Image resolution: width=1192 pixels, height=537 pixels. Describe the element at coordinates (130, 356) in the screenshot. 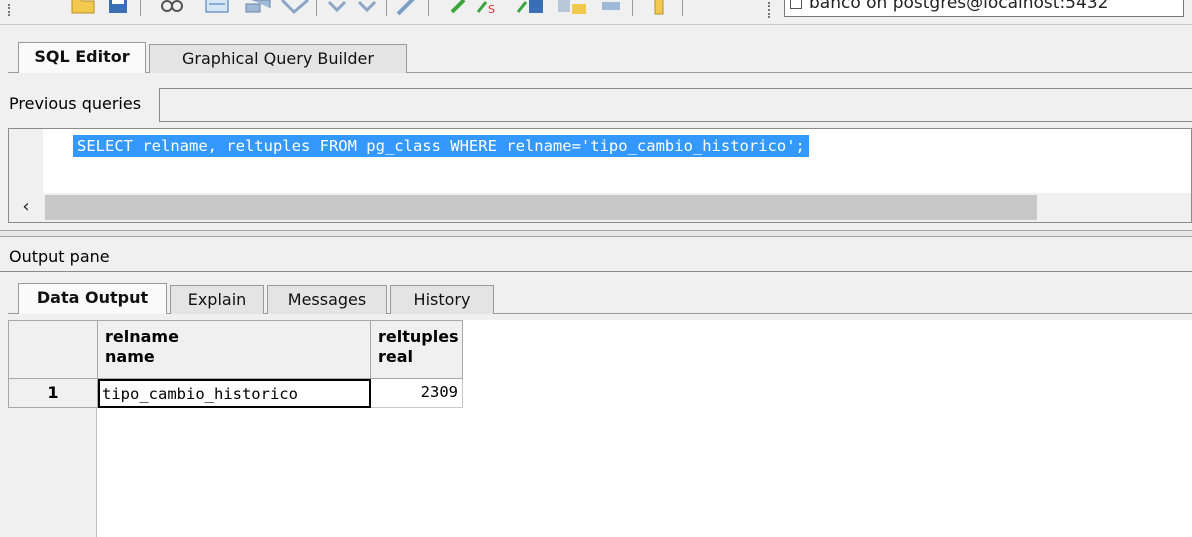

I see `column-type: name` at that location.